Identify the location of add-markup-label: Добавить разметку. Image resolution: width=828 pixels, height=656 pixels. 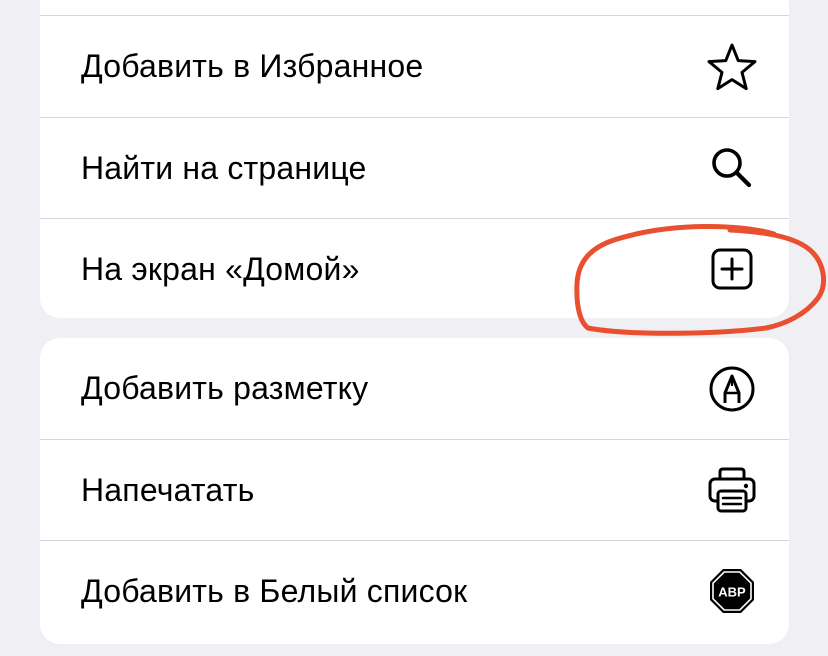
(225, 388).